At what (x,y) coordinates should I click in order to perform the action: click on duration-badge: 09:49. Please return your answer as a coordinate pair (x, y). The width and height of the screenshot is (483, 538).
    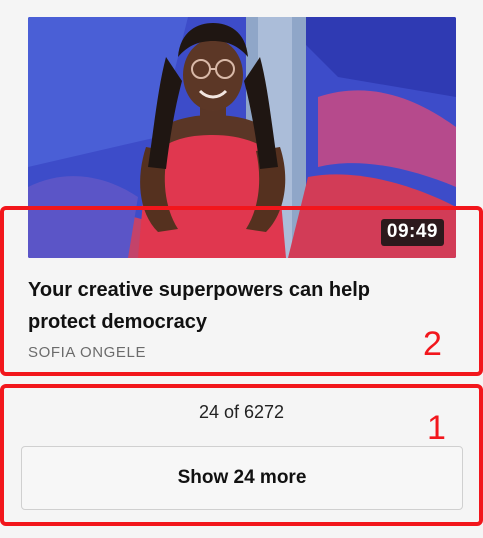
    Looking at the image, I should click on (412, 232).